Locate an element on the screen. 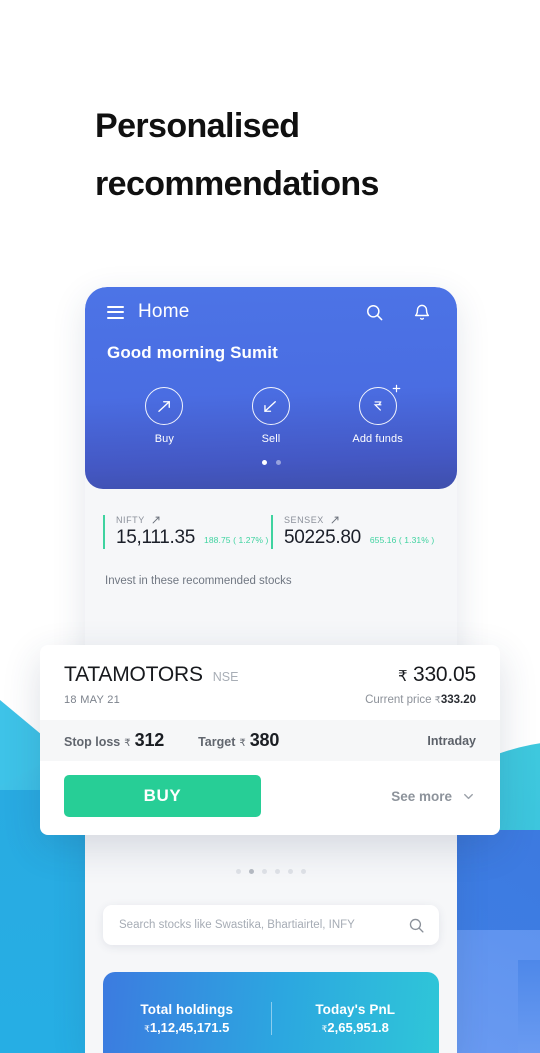  recommendation-identity: TATAMOTORS NSE 18 MAY 21 is located at coordinates (214, 684).